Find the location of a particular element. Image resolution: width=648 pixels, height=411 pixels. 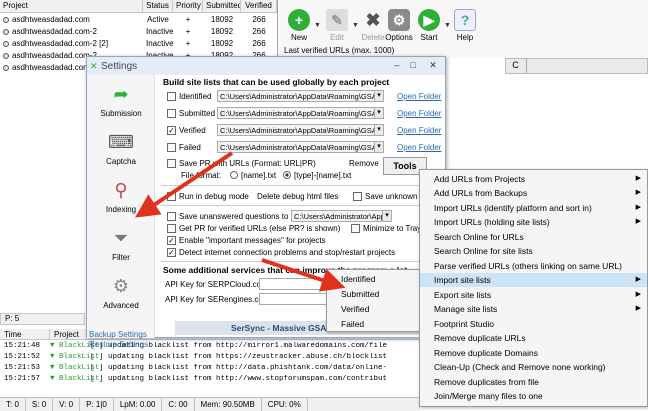

identified-checkbox is located at coordinates (171, 96).